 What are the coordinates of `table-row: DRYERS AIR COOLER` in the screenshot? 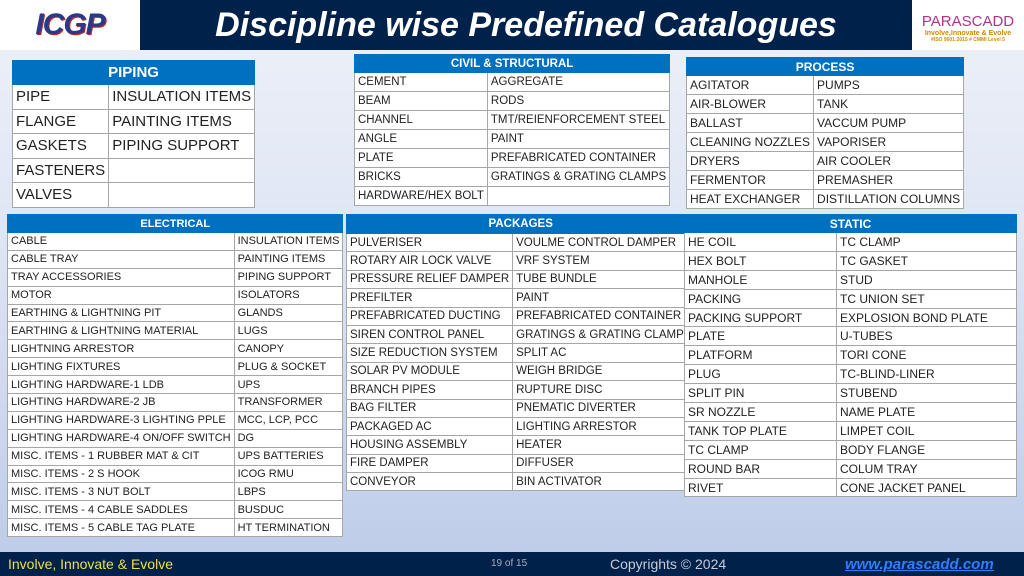 It's located at (825, 161).